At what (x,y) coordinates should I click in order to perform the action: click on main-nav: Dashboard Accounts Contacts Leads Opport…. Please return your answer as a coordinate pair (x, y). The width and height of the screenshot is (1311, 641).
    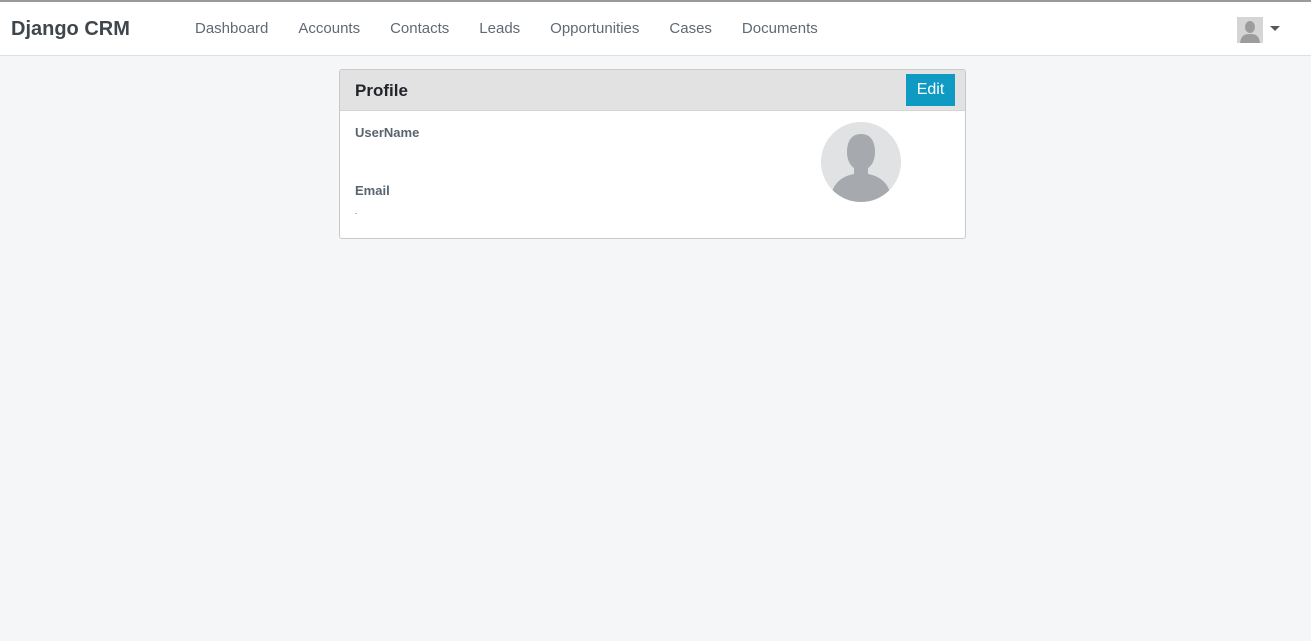
    Looking at the image, I should click on (506, 29).